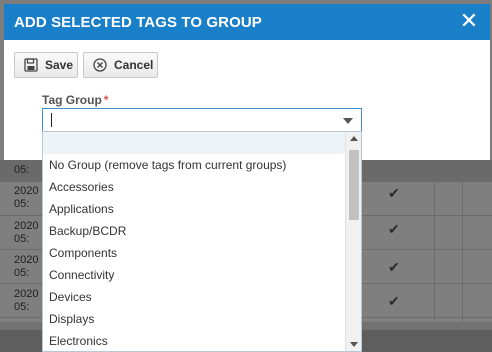 The image size is (492, 352). Describe the element at coordinates (354, 185) in the screenshot. I see `scrollbar-thumb` at that location.